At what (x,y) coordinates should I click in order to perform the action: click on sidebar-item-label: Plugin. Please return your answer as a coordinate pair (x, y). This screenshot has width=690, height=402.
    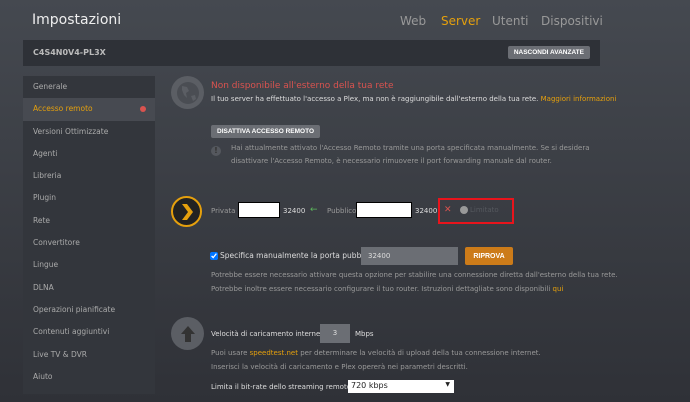
    Looking at the image, I should click on (44, 198).